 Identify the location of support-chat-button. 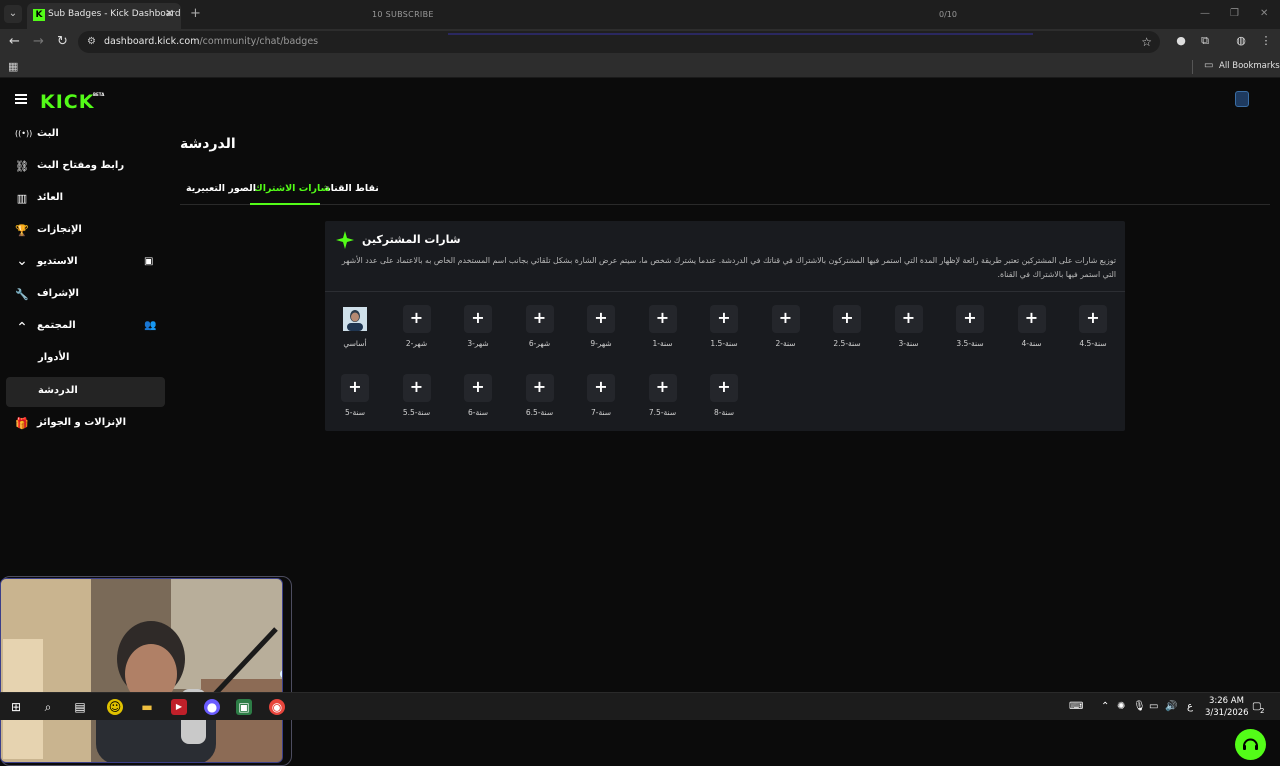
(1250, 744).